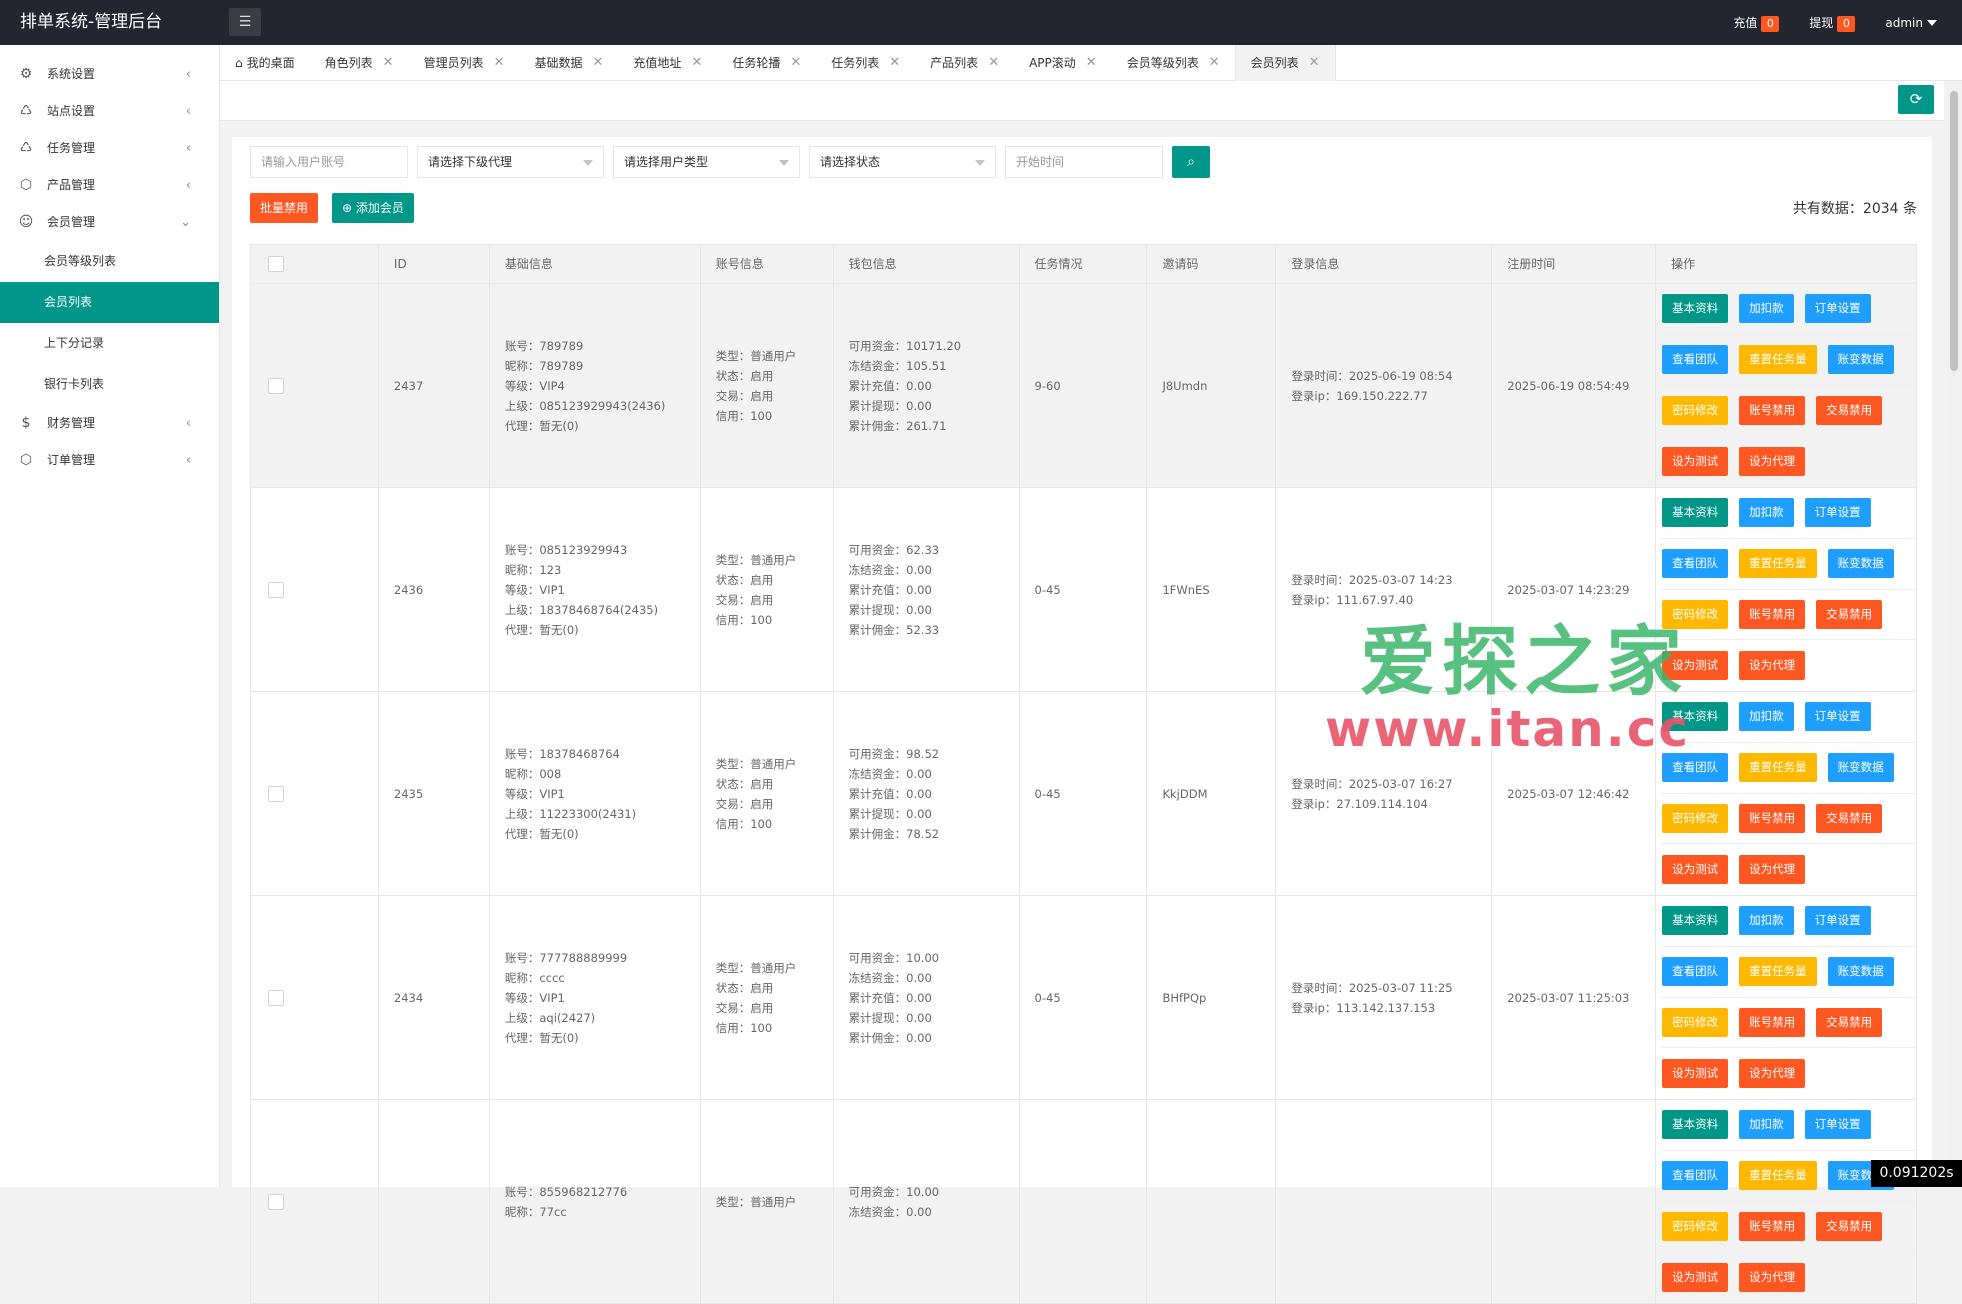 This screenshot has width=1962, height=1304. Describe the element at coordinates (964, 63) in the screenshot. I see `tab-product-list: 产品列表 ✕` at that location.